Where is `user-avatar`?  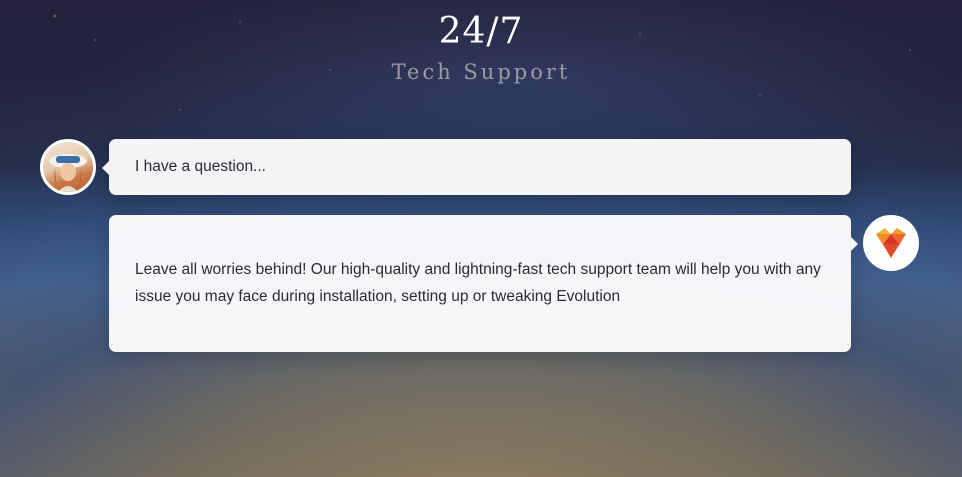 user-avatar is located at coordinates (68, 167).